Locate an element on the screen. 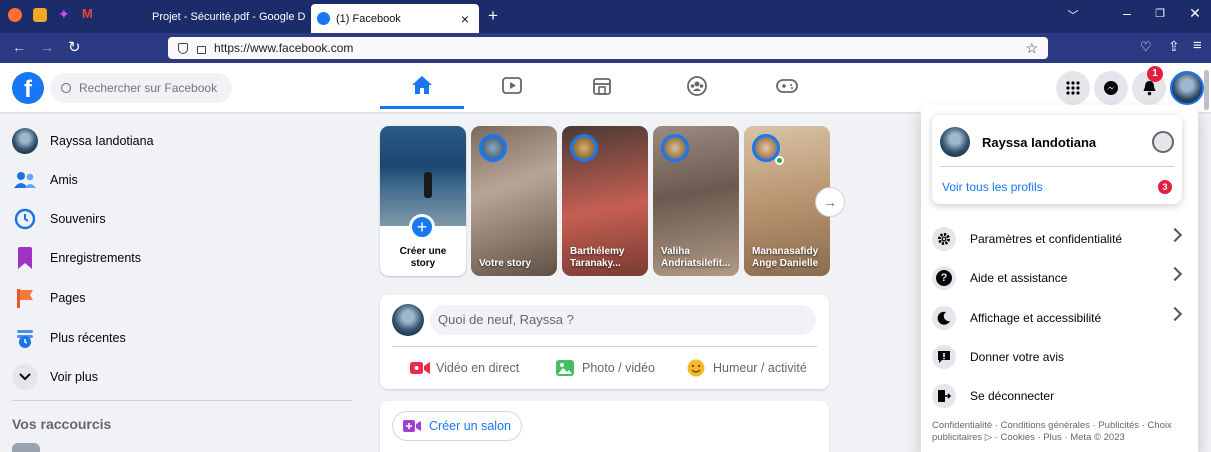 This screenshot has height=452, width=1211. story-card: Votre story is located at coordinates (514, 201).